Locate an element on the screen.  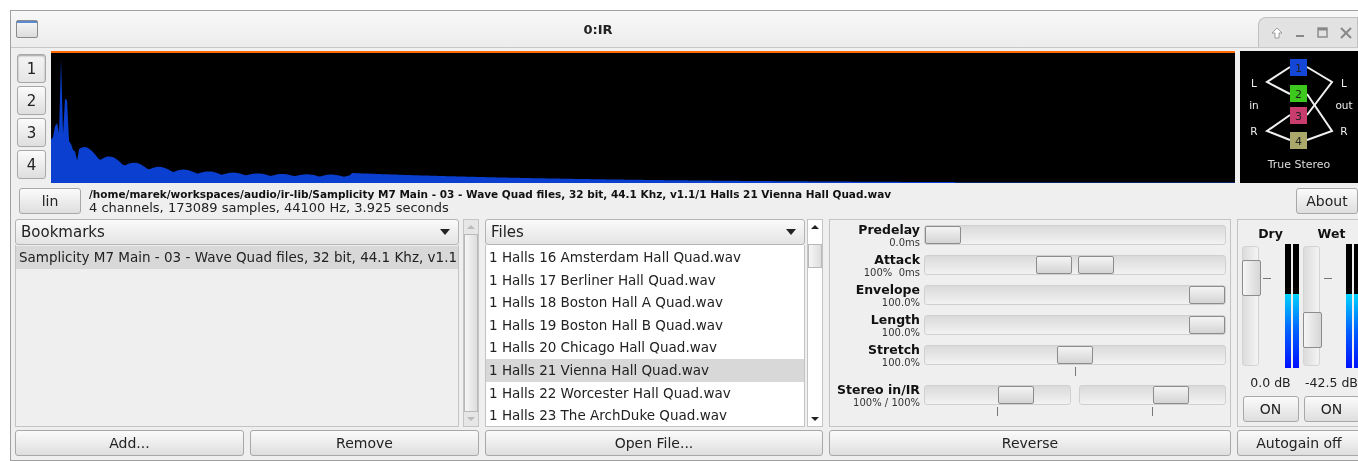
scale-button: lin is located at coordinates (50, 200).